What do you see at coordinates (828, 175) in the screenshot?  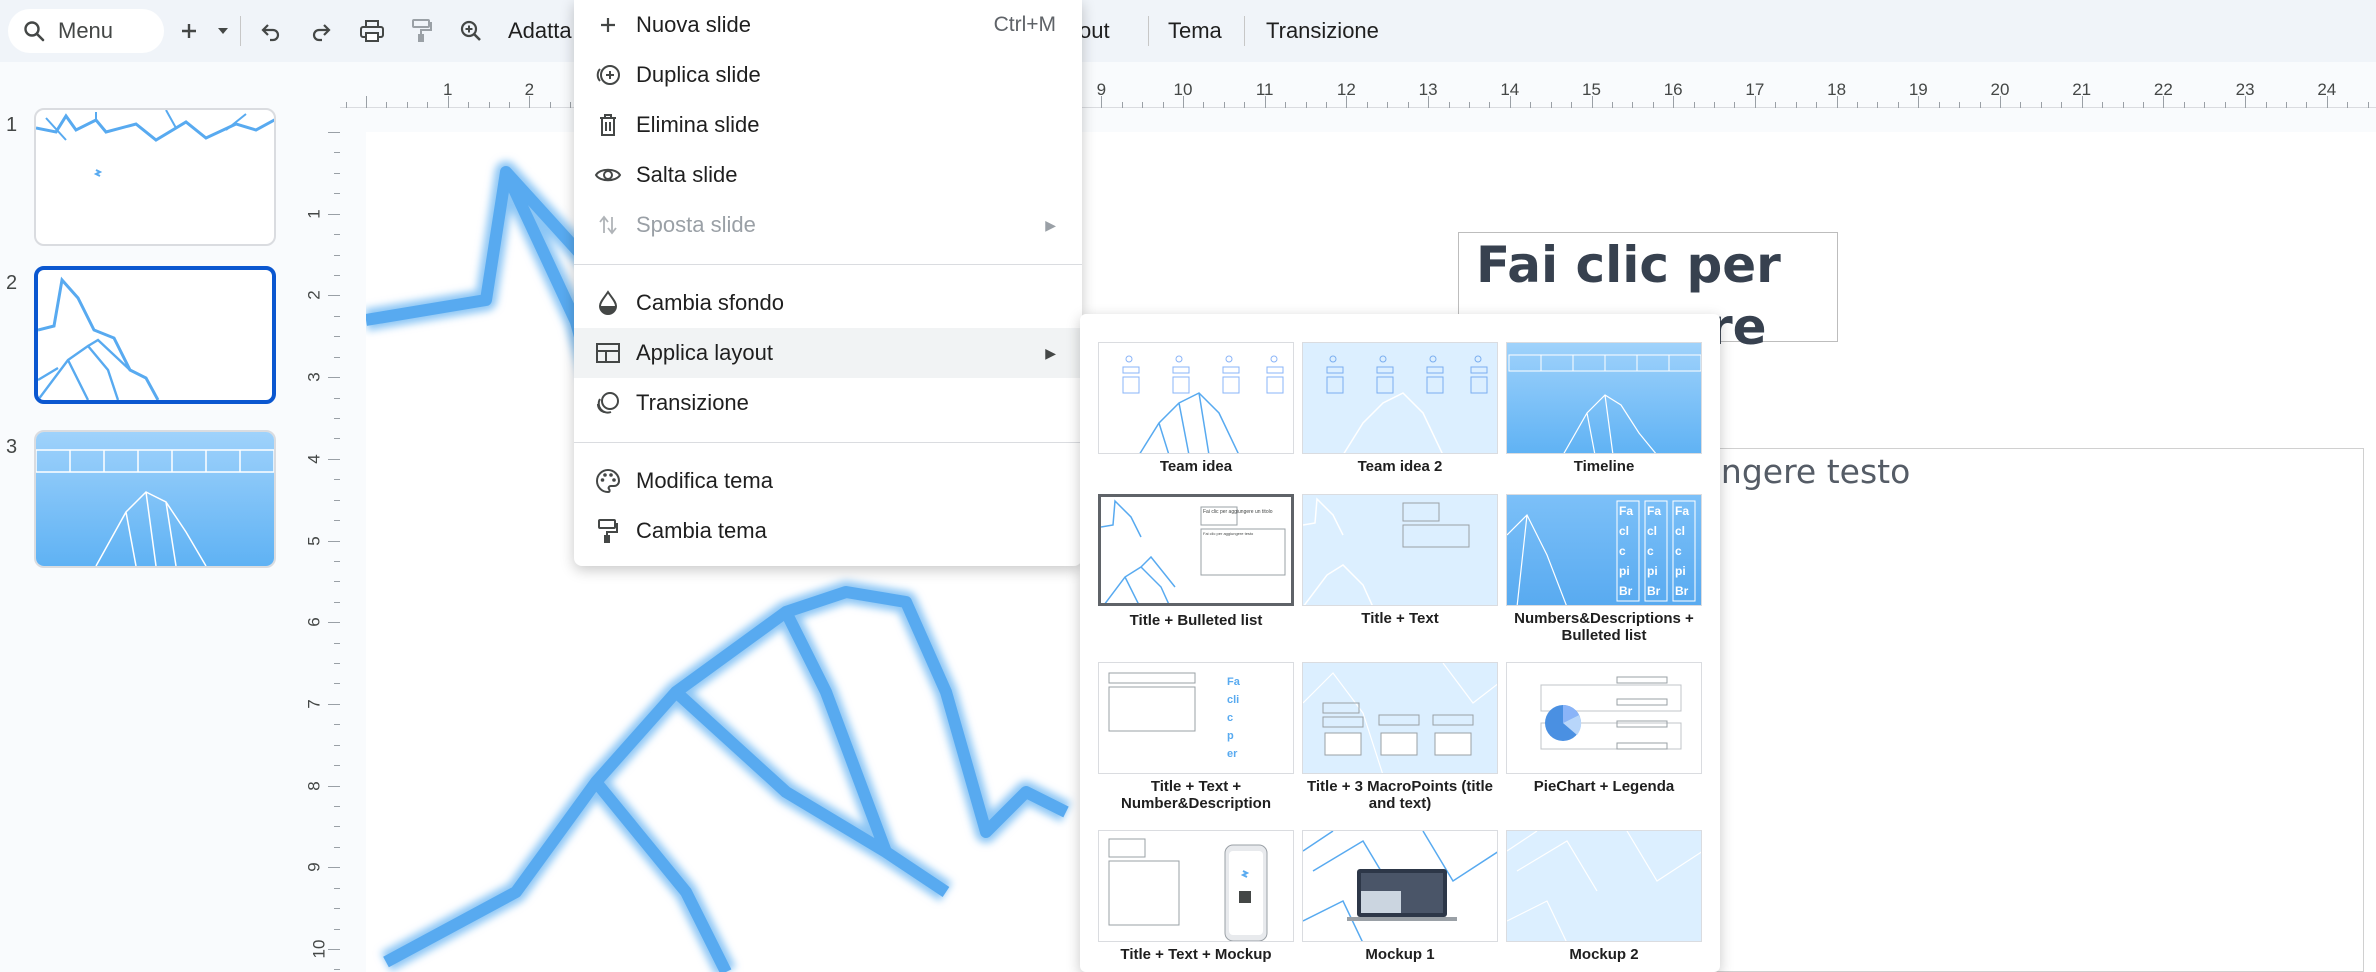 I see `menu-item-skip-slide: Salta slide` at bounding box center [828, 175].